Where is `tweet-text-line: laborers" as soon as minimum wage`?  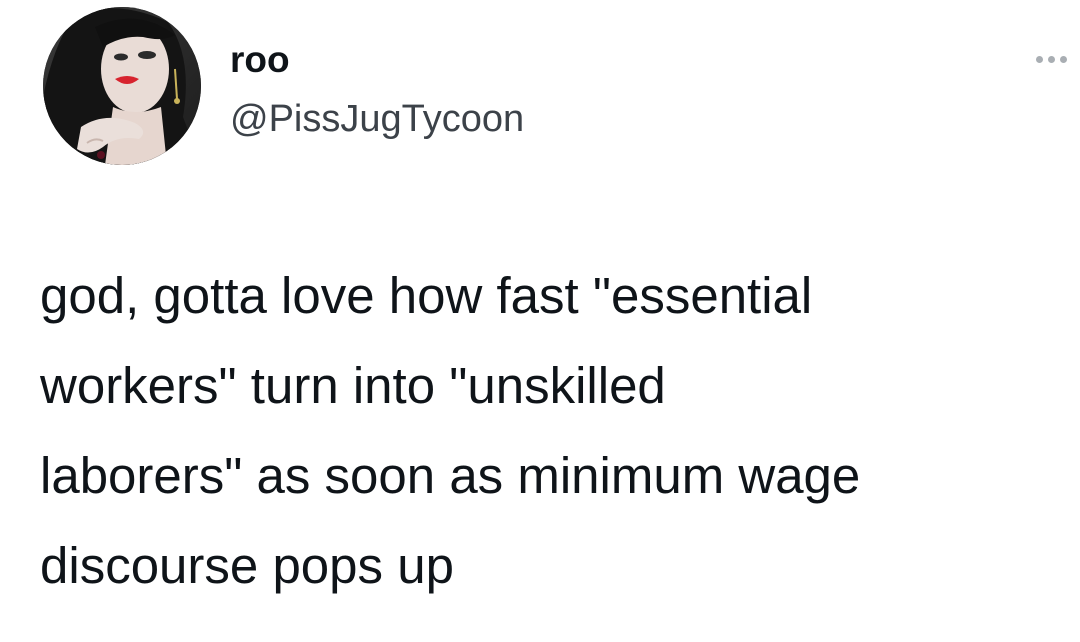
tweet-text-line: laborers" as soon as minimum wage is located at coordinates (450, 475).